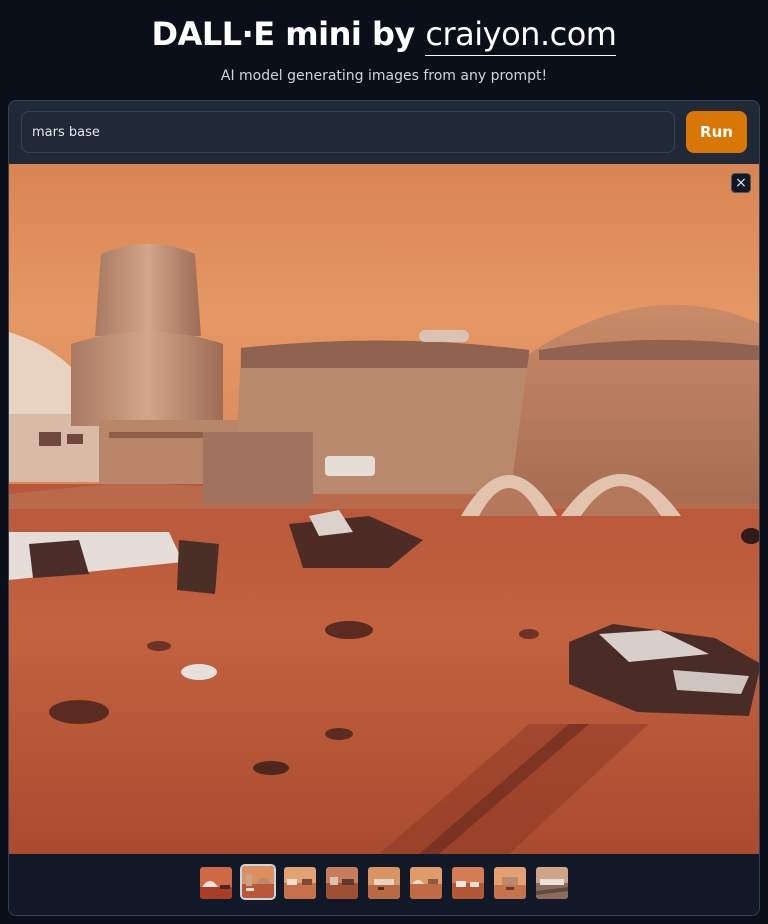 The width and height of the screenshot is (768, 924). Describe the element at coordinates (521, 35) in the screenshot. I see `brand-link: craiyon.com` at that location.